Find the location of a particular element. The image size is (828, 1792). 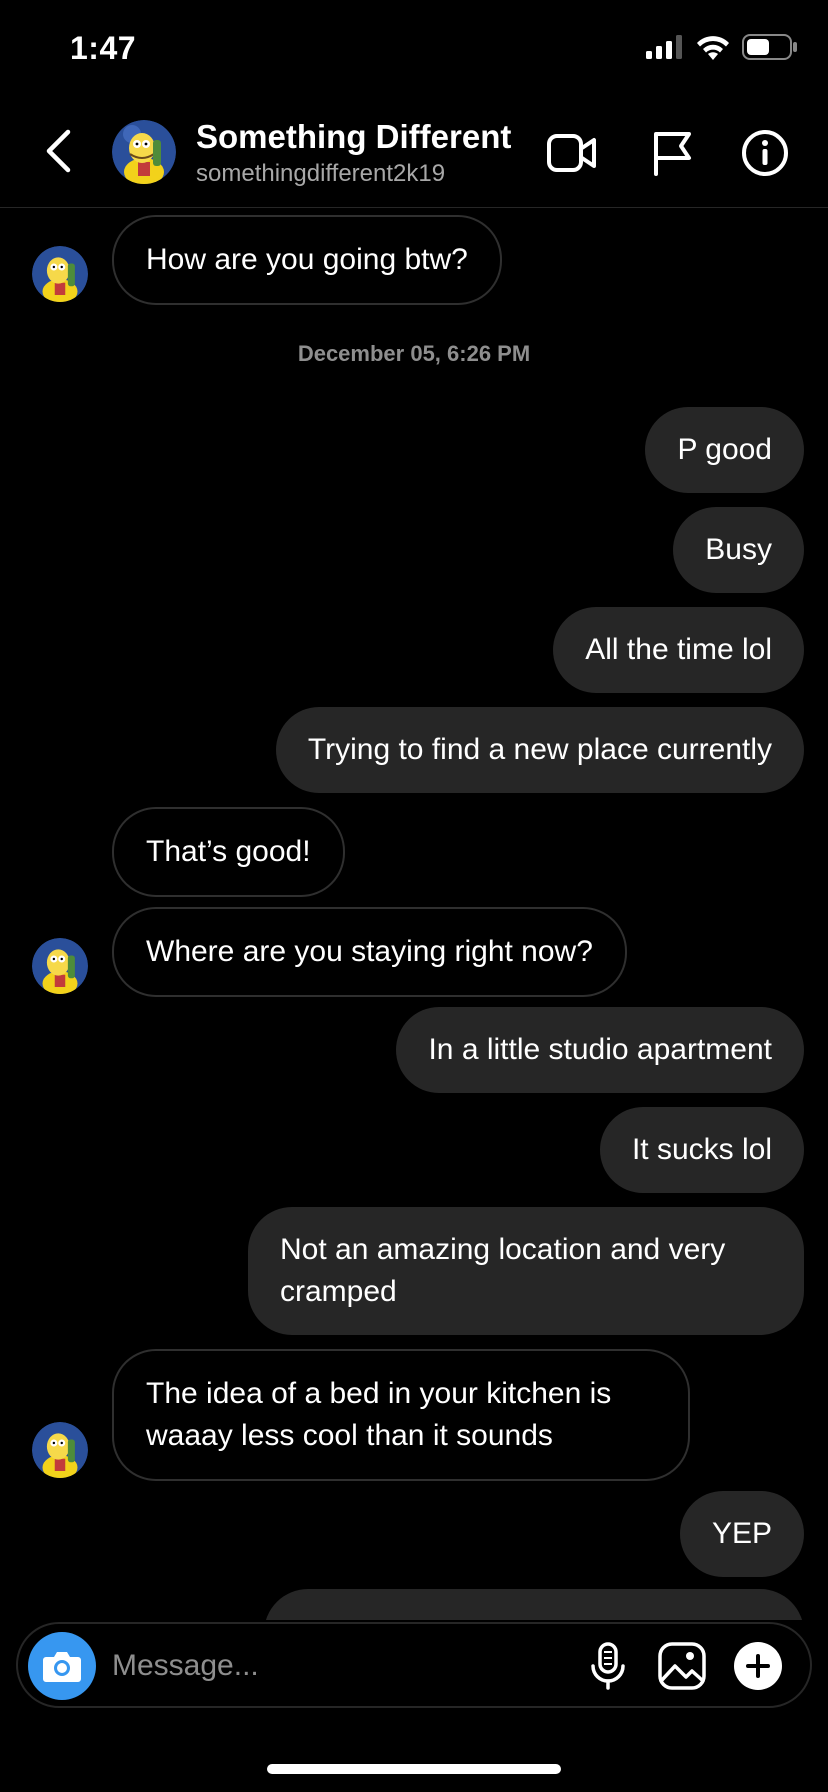

contact-name: Something Different is located at coordinates (353, 137).